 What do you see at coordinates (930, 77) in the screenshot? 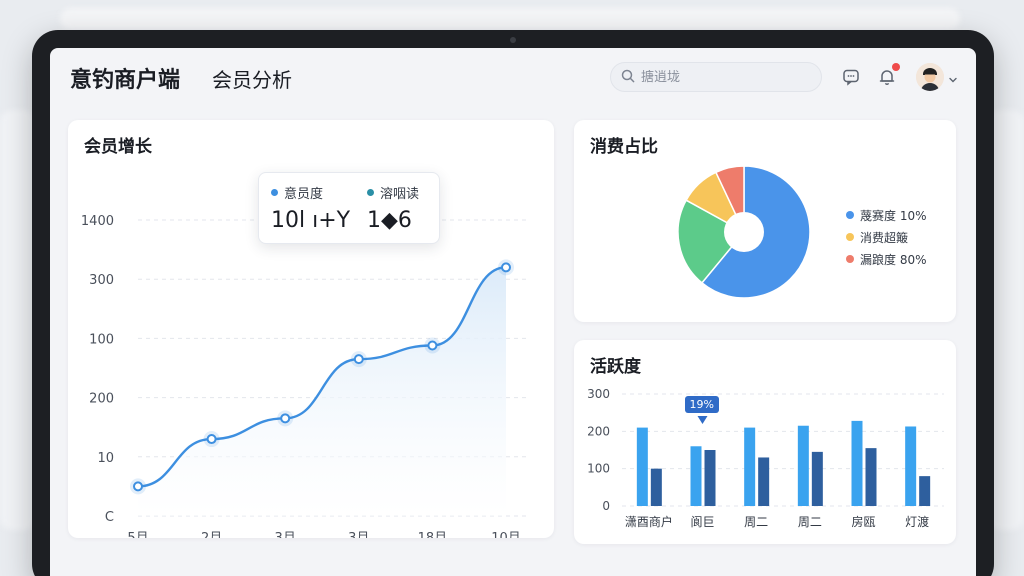
I see `user-avatar` at bounding box center [930, 77].